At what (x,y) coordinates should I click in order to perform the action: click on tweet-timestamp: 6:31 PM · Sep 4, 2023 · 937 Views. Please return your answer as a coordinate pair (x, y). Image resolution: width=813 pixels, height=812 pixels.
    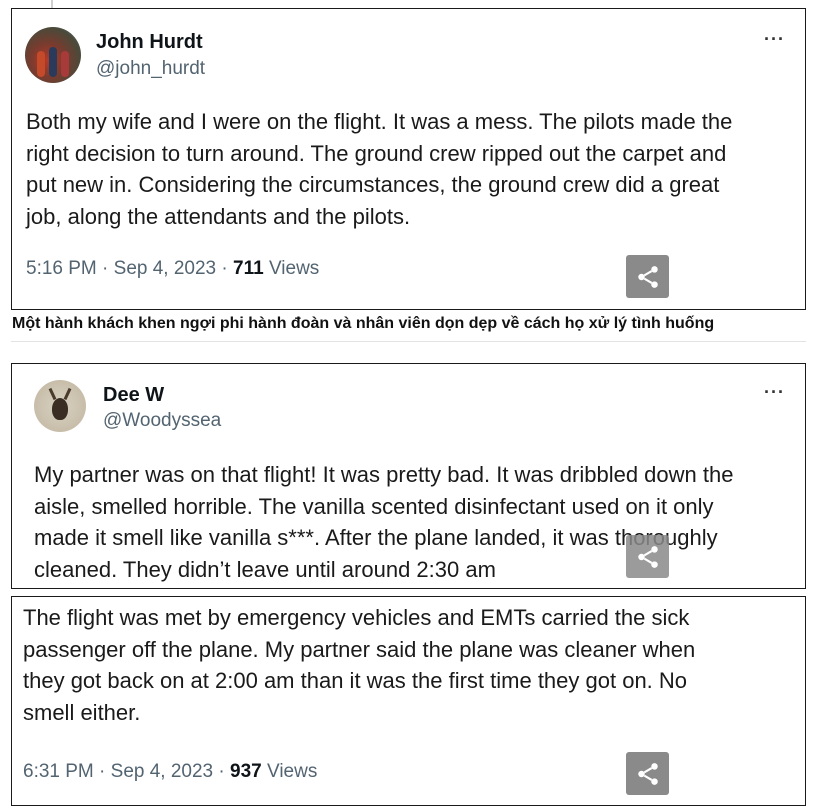
    Looking at the image, I should click on (170, 772).